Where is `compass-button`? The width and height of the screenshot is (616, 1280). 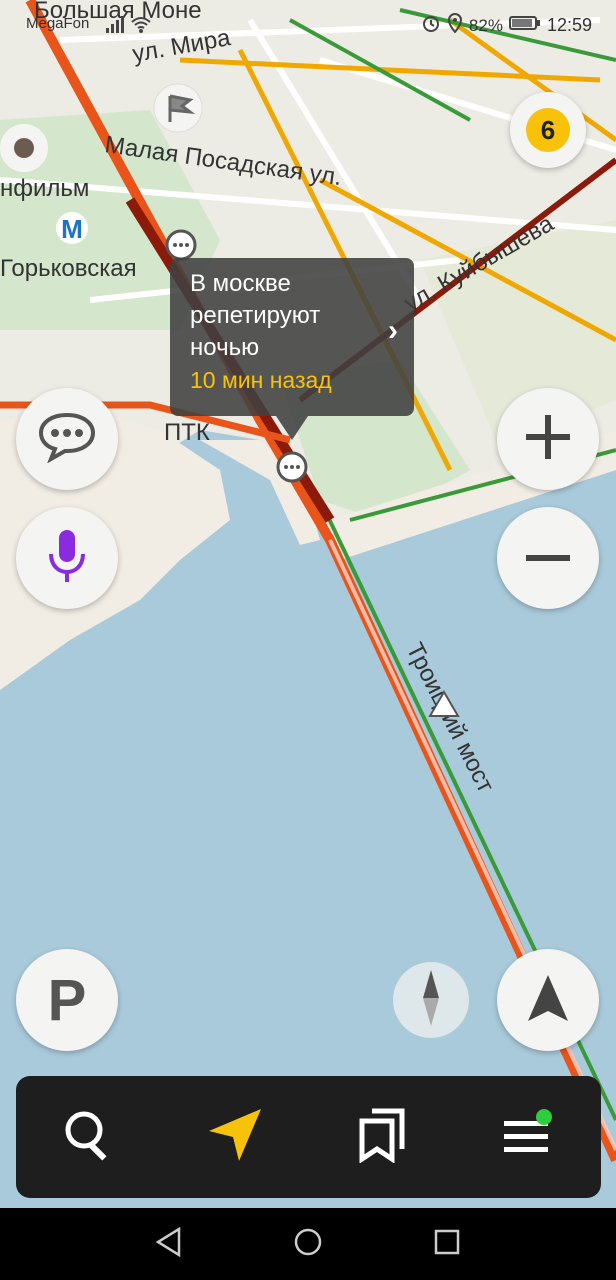 compass-button is located at coordinates (431, 1000).